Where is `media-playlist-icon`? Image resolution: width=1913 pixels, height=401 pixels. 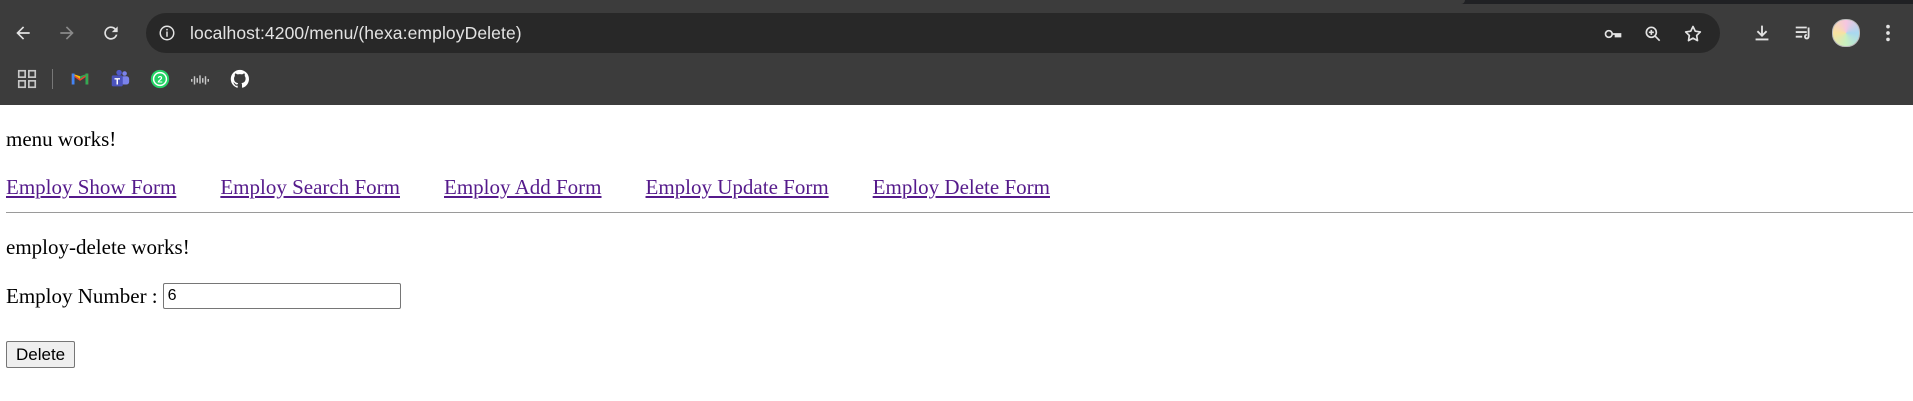
media-playlist-icon is located at coordinates (1804, 33).